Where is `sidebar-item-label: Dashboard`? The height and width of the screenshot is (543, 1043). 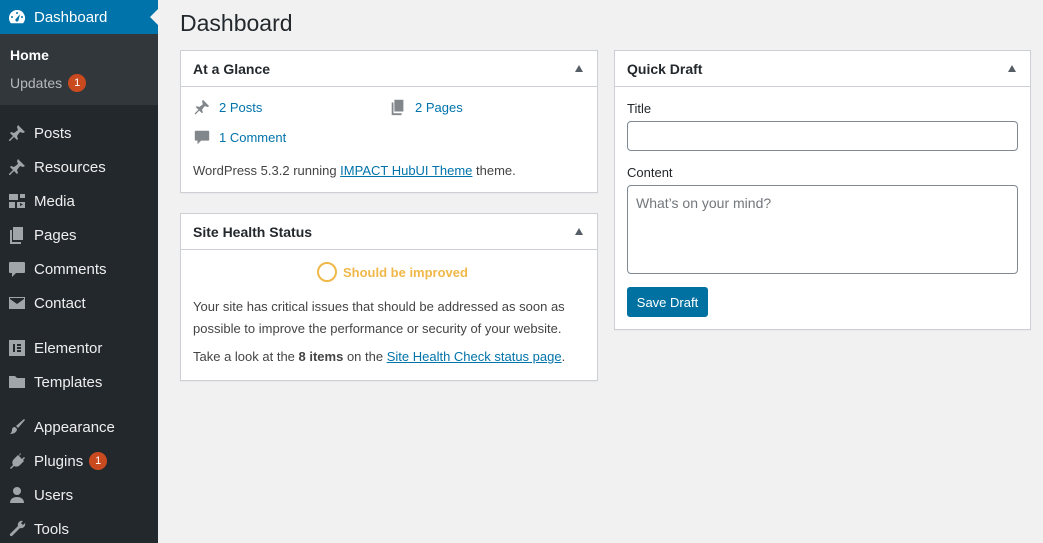
sidebar-item-label: Dashboard is located at coordinates (71, 17).